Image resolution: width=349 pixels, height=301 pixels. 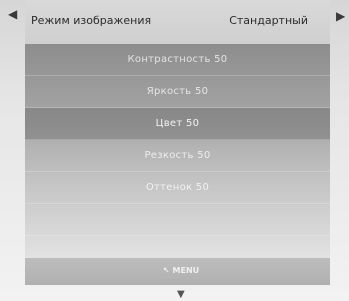 What do you see at coordinates (177, 220) in the screenshot?
I see `menu-item-empty` at bounding box center [177, 220].